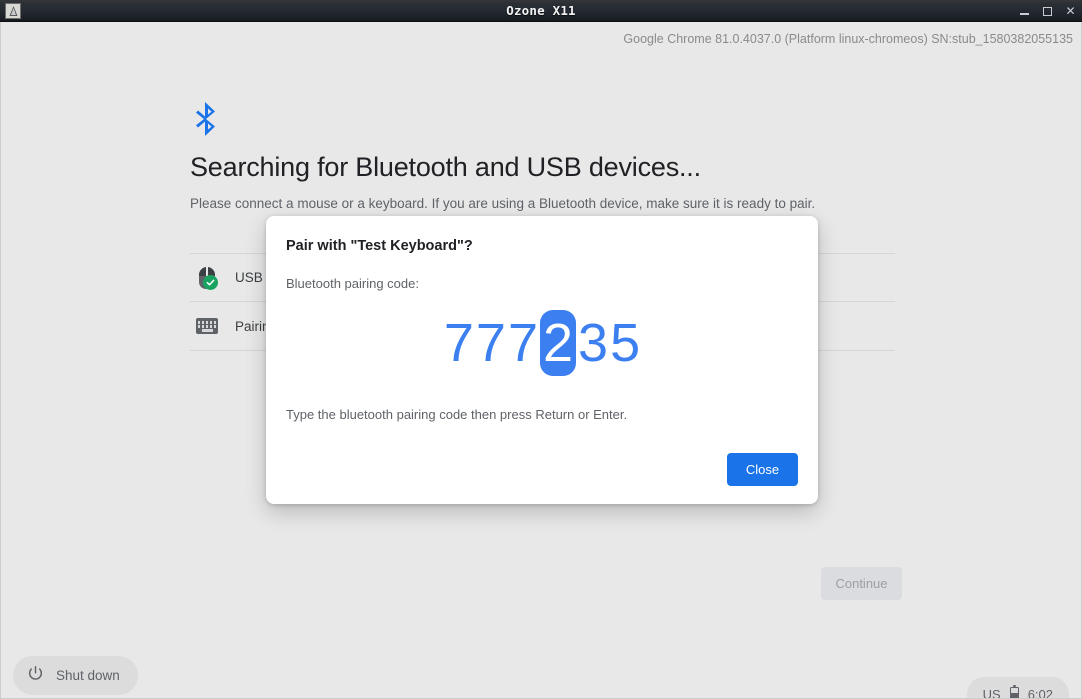 This screenshot has height=699, width=1082. What do you see at coordinates (13, 11) in the screenshot?
I see `app-icon` at bounding box center [13, 11].